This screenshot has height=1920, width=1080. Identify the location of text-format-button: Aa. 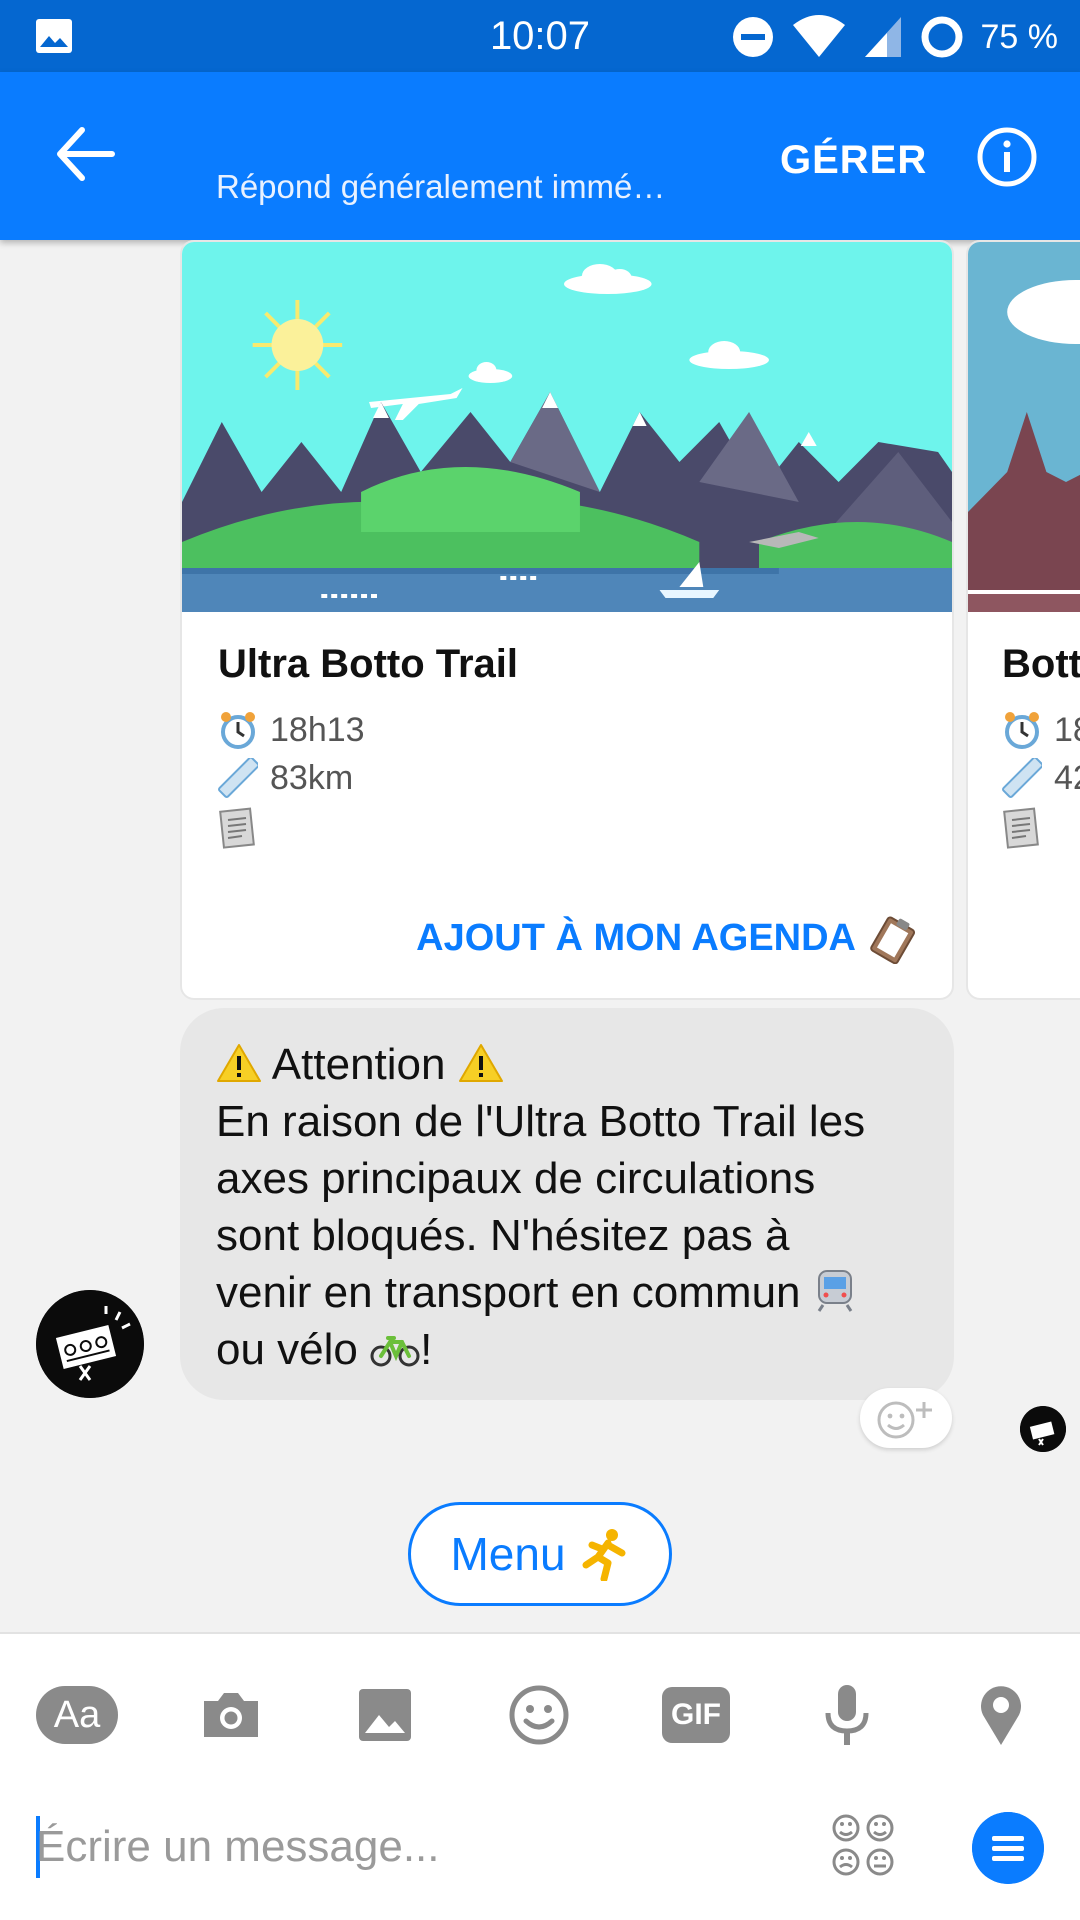
(77, 1715).